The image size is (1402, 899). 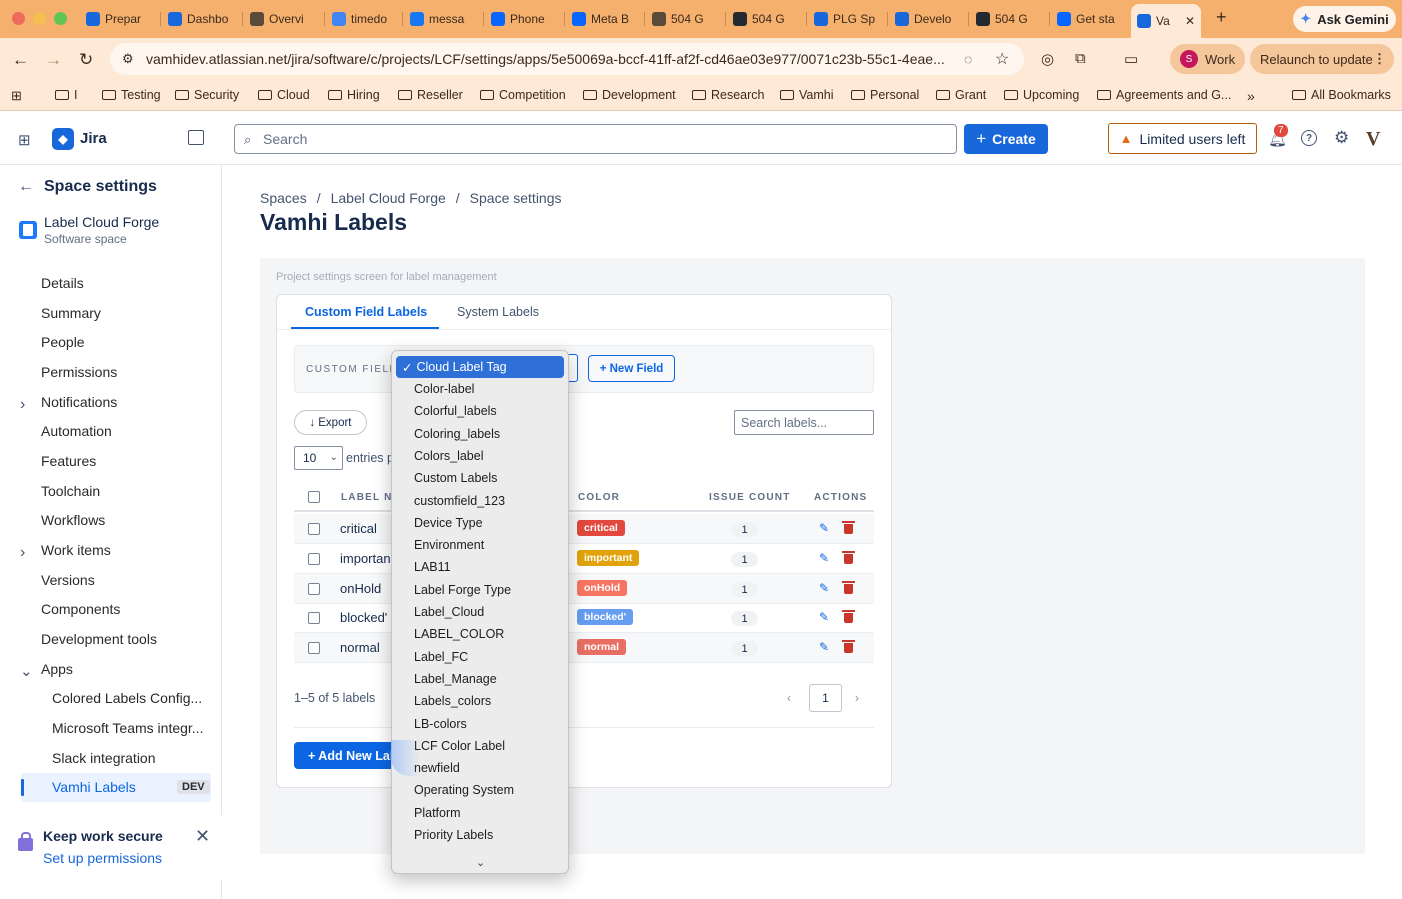 I want to click on setup-permissions-link: Set up permissions, so click(x=102, y=858).